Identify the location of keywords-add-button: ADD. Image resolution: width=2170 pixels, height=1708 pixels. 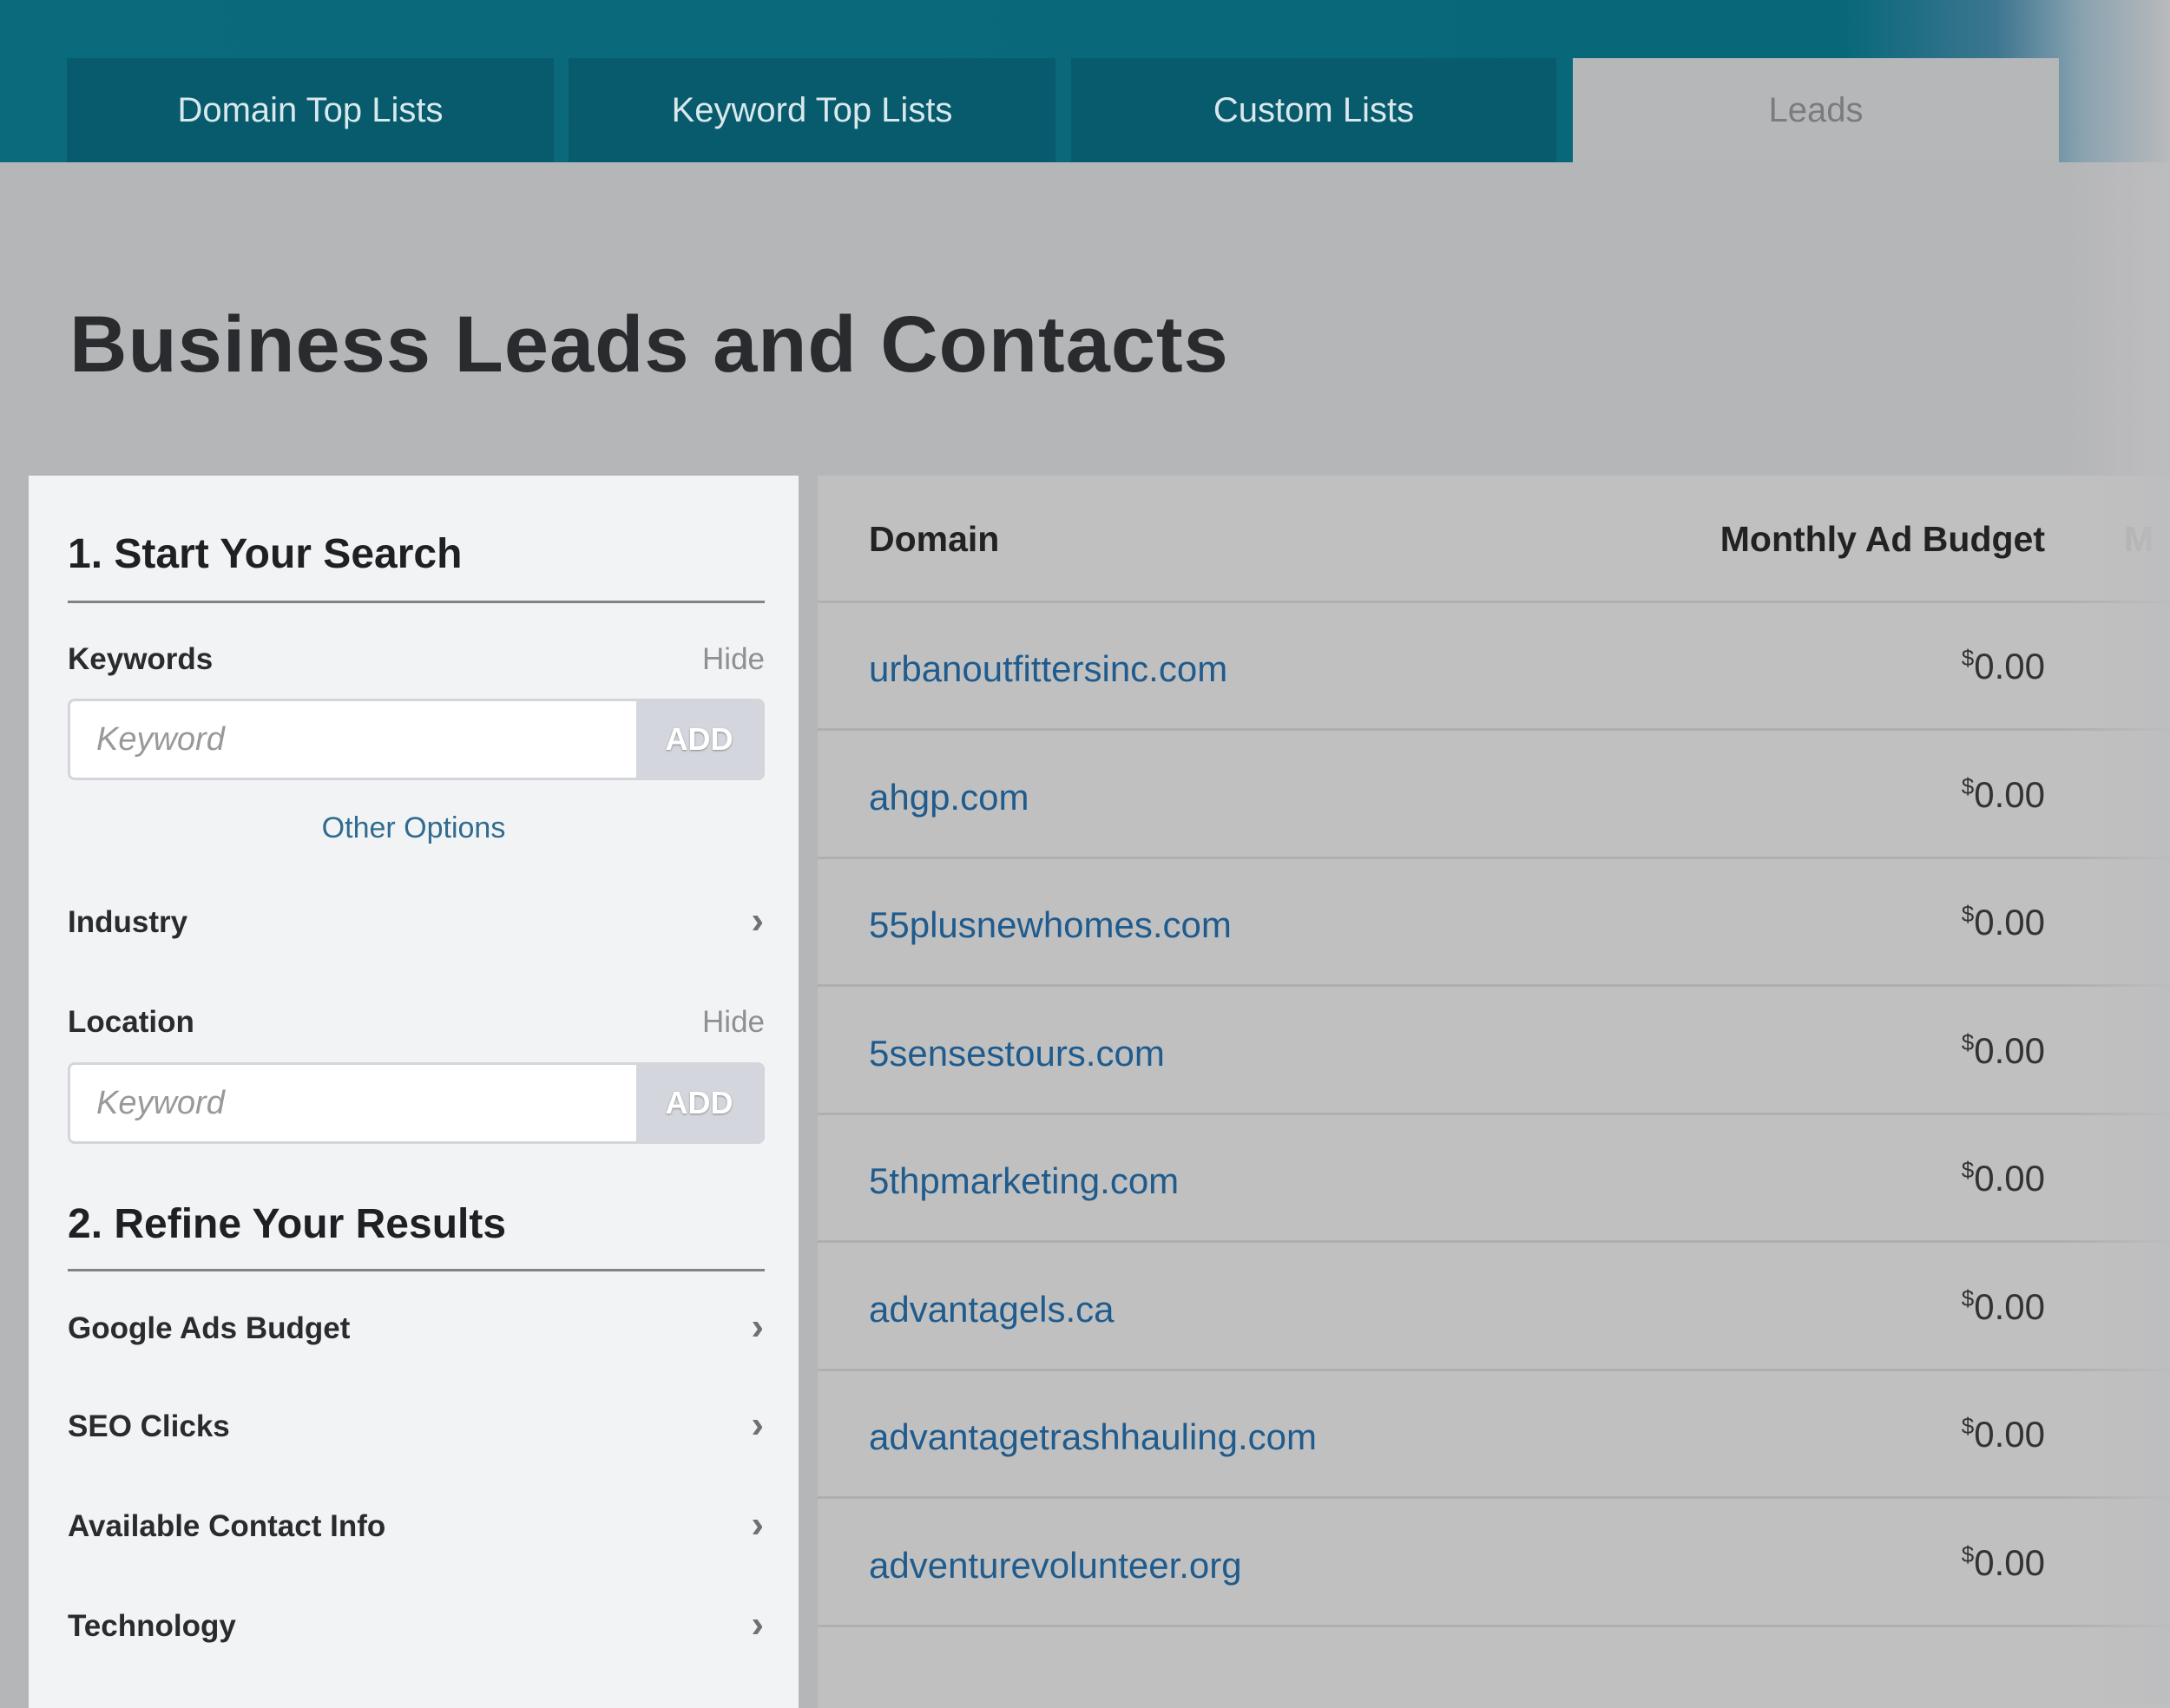
(699, 739).